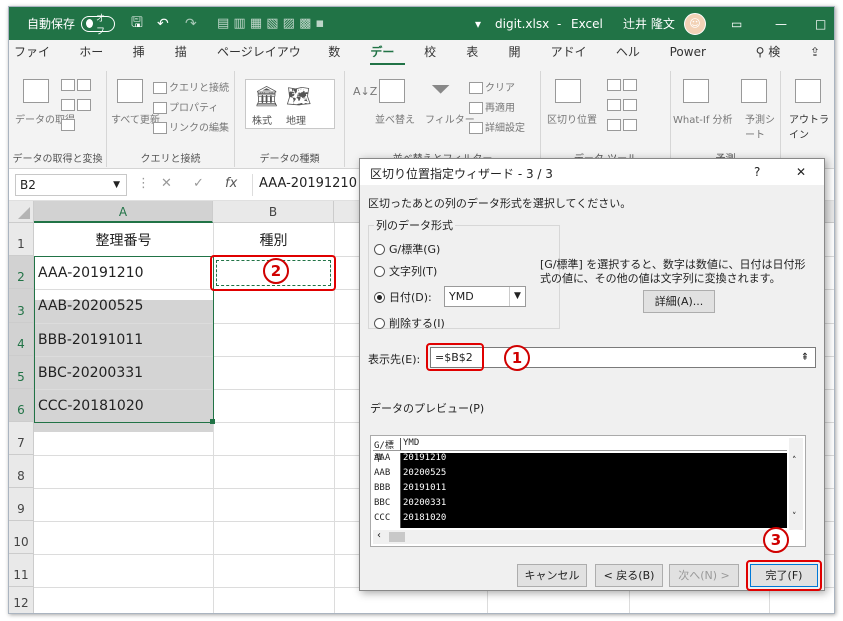 This screenshot has height=621, width=843. Describe the element at coordinates (273, 212) in the screenshot. I see `column-header-b: B` at that location.